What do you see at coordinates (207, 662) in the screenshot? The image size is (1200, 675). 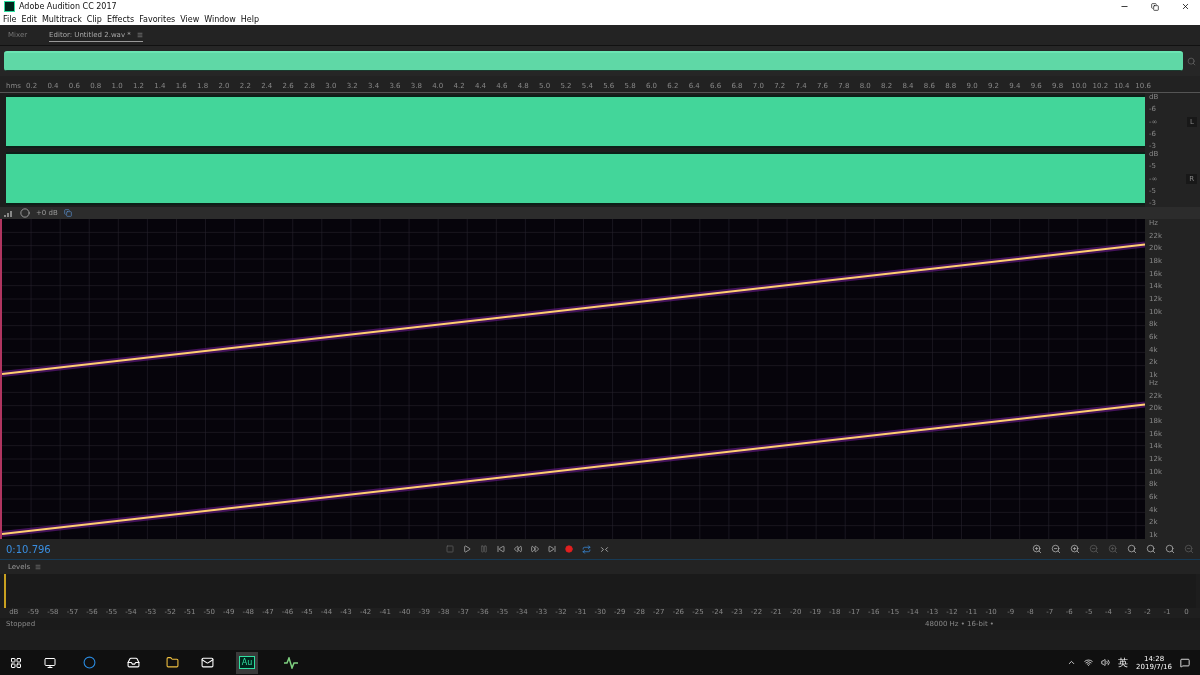 I see `mail-icon` at bounding box center [207, 662].